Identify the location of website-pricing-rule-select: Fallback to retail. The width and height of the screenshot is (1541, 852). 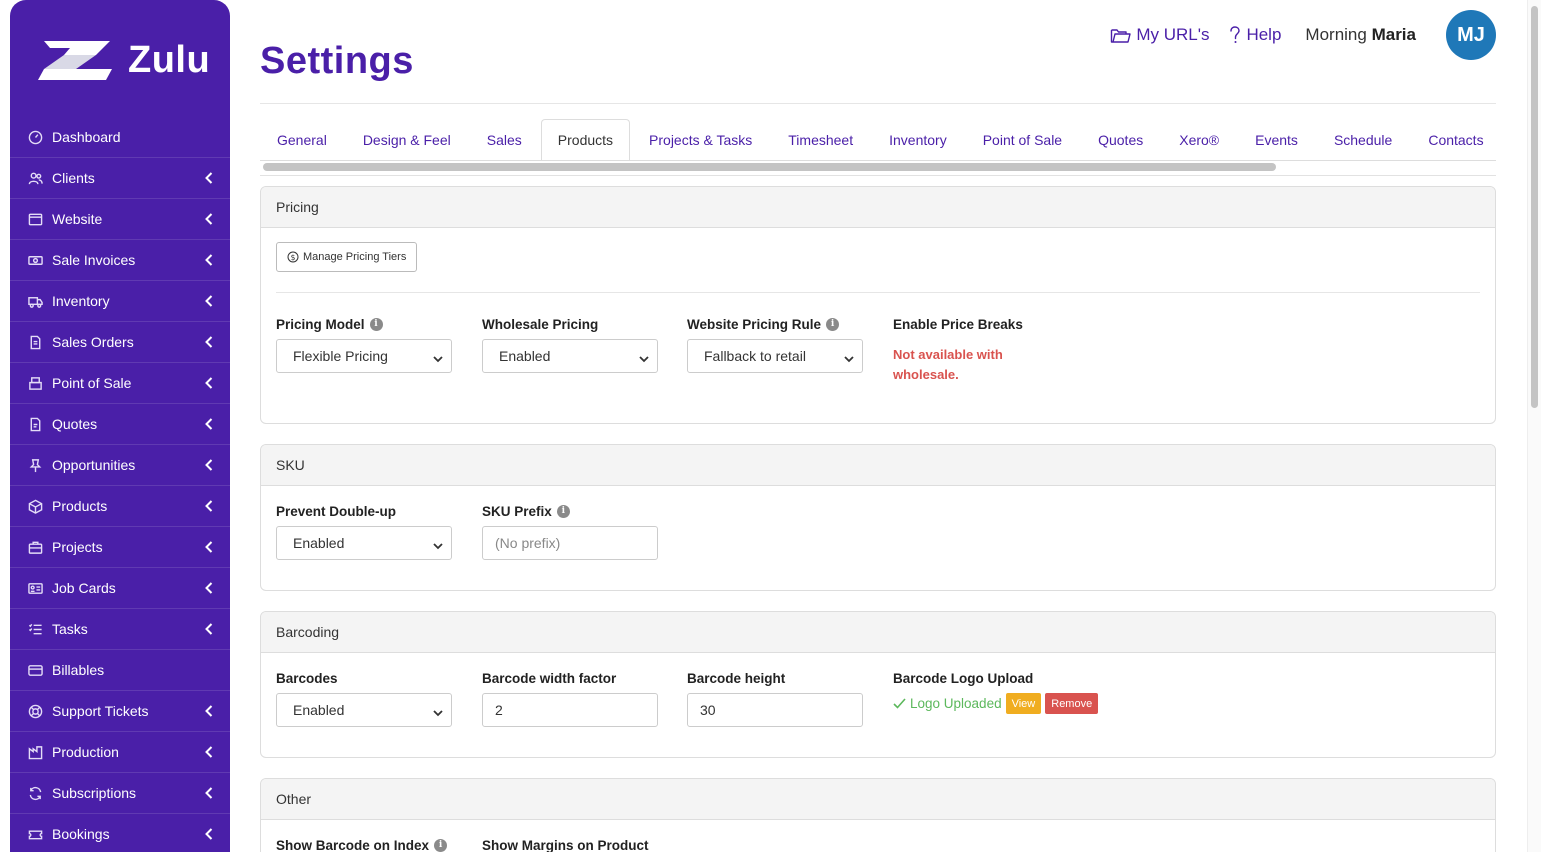
(775, 356).